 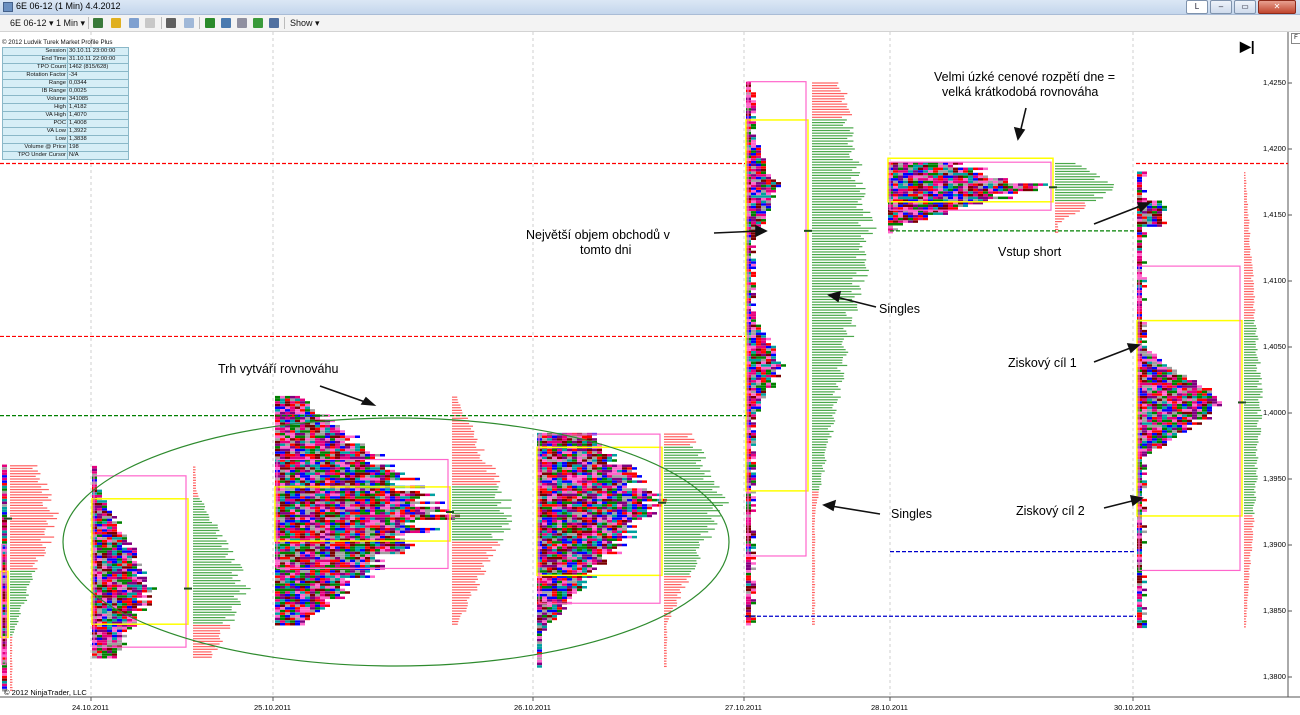 I want to click on templates-icon, so click(x=274, y=23).